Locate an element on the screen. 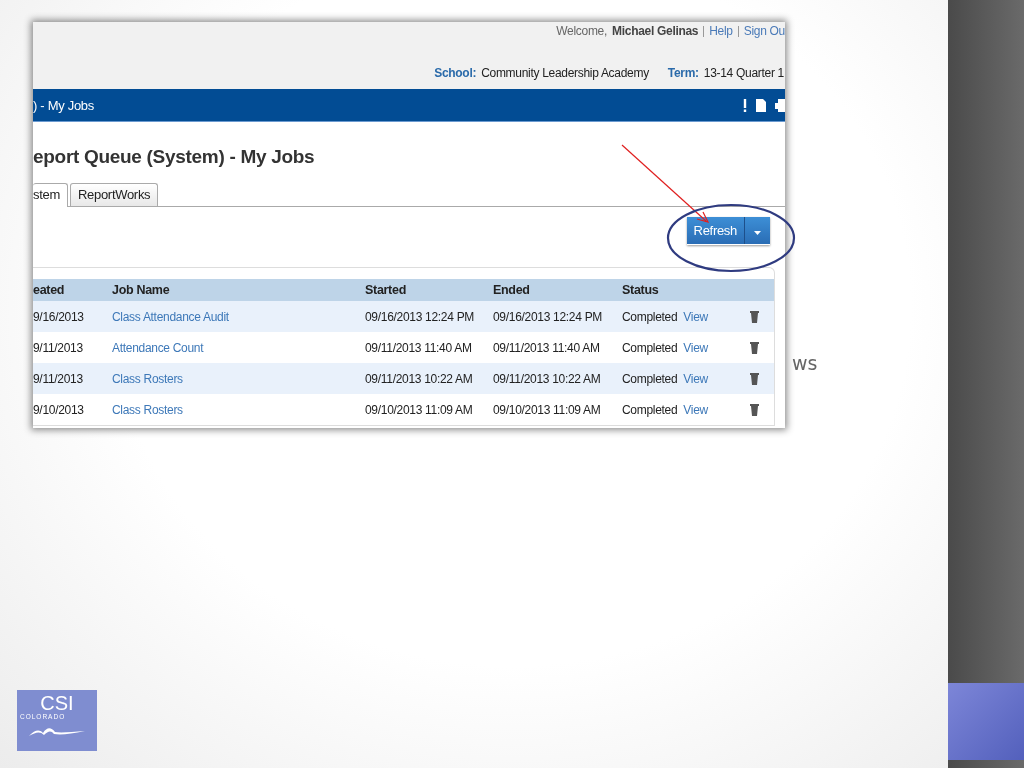 The width and height of the screenshot is (1024, 768). table-cell-text: 9/10/2013 is located at coordinates (59, 409).